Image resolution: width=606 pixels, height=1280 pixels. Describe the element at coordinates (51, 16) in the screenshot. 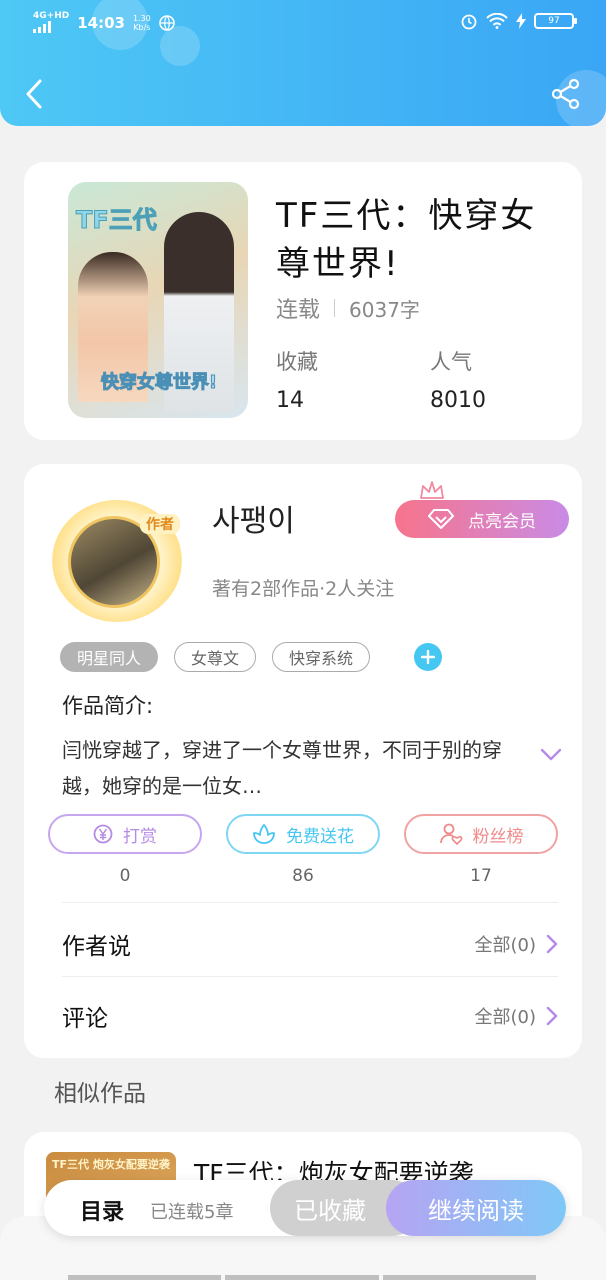

I see `network-type: 4G+HD` at that location.